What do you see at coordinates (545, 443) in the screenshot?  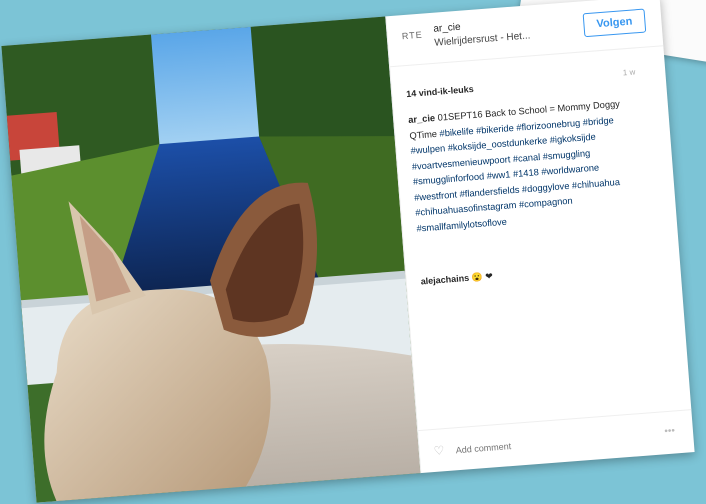 I see `add-comment-input` at bounding box center [545, 443].